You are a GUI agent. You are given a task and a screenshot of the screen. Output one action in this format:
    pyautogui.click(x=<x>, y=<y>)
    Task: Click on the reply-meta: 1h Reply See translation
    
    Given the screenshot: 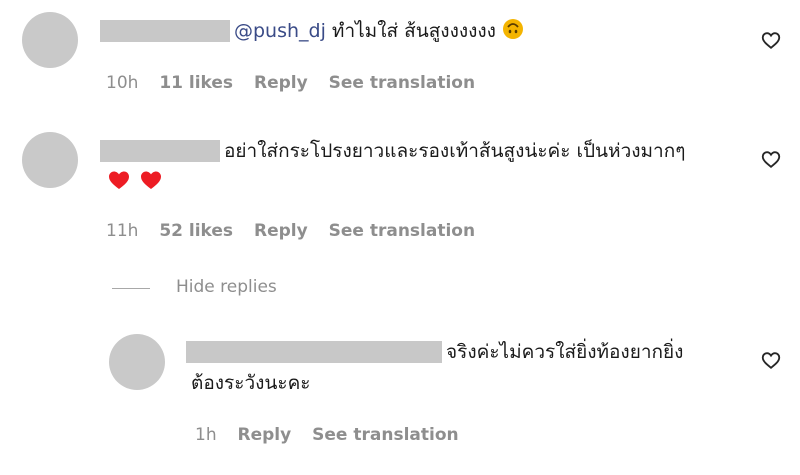 What is the action you would take?
    pyautogui.click(x=334, y=435)
    